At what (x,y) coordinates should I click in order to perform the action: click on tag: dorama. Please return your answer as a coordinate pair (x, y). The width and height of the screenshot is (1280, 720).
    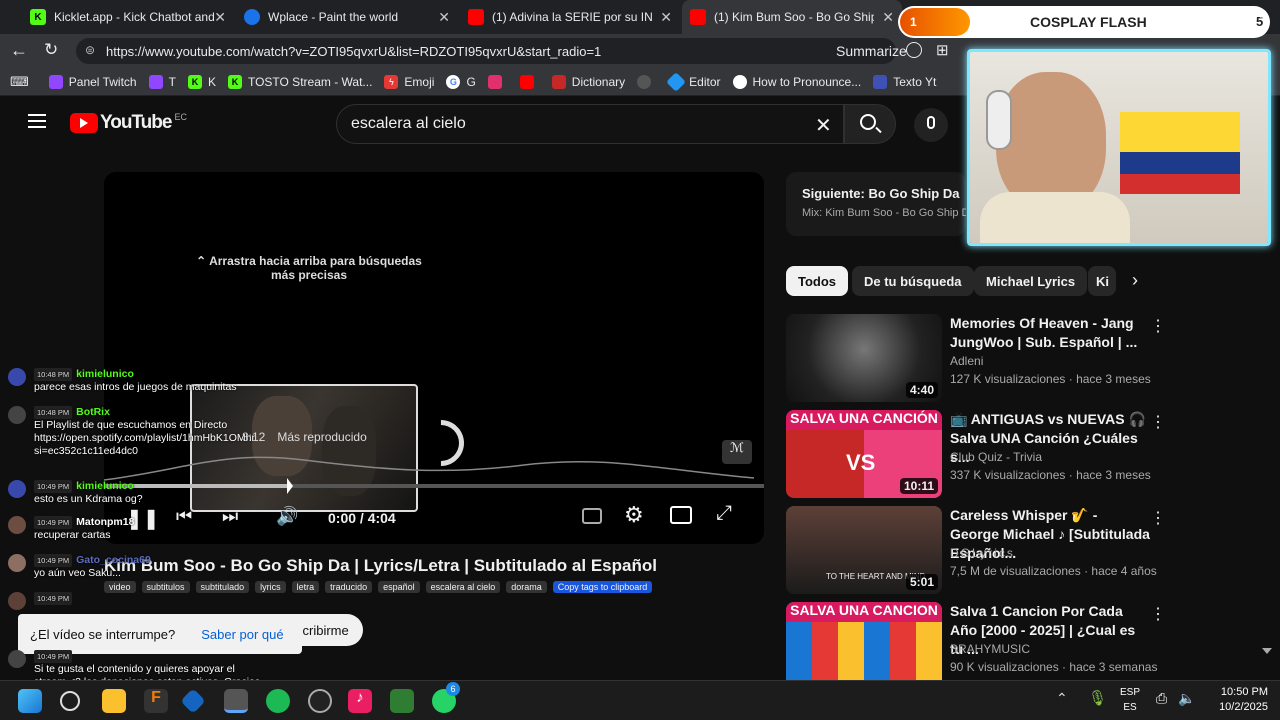
    Looking at the image, I should click on (526, 587).